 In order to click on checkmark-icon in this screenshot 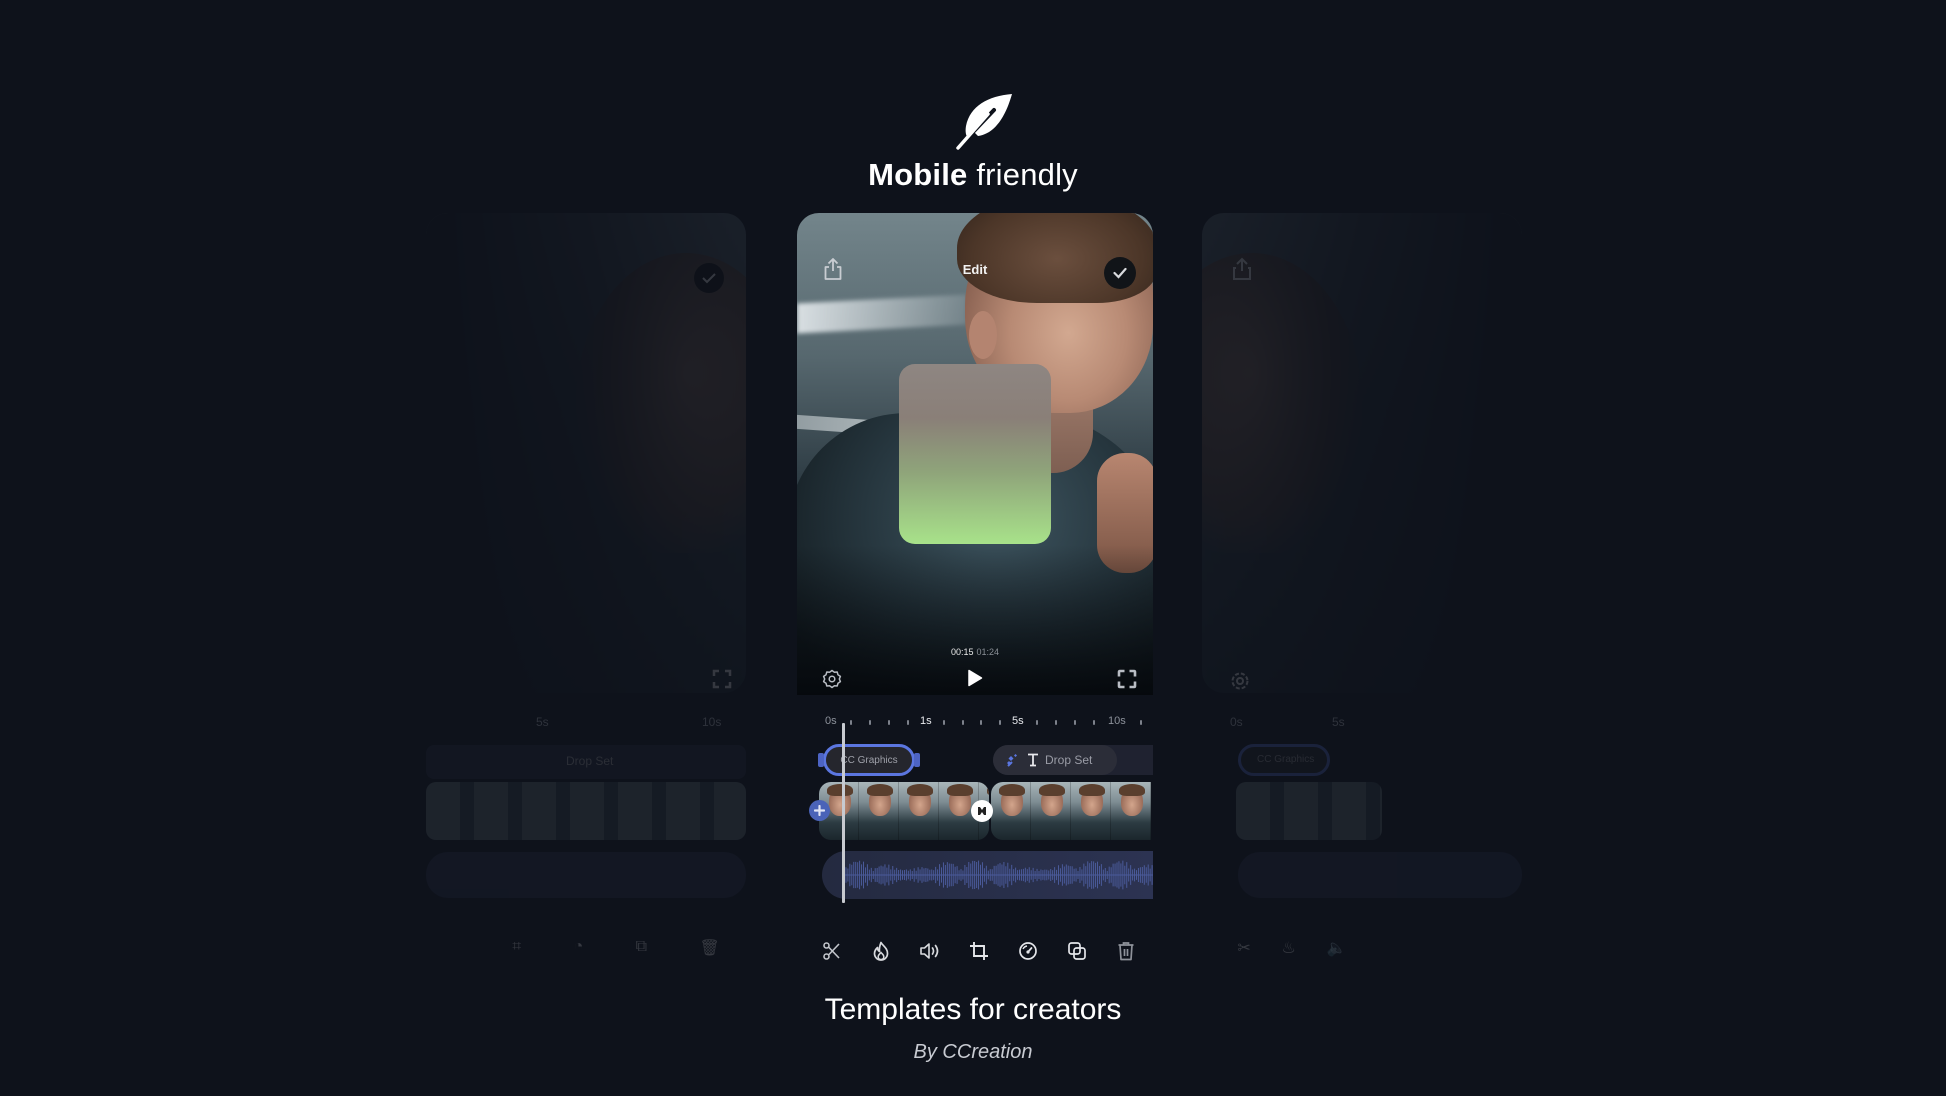, I will do `click(709, 278)`.